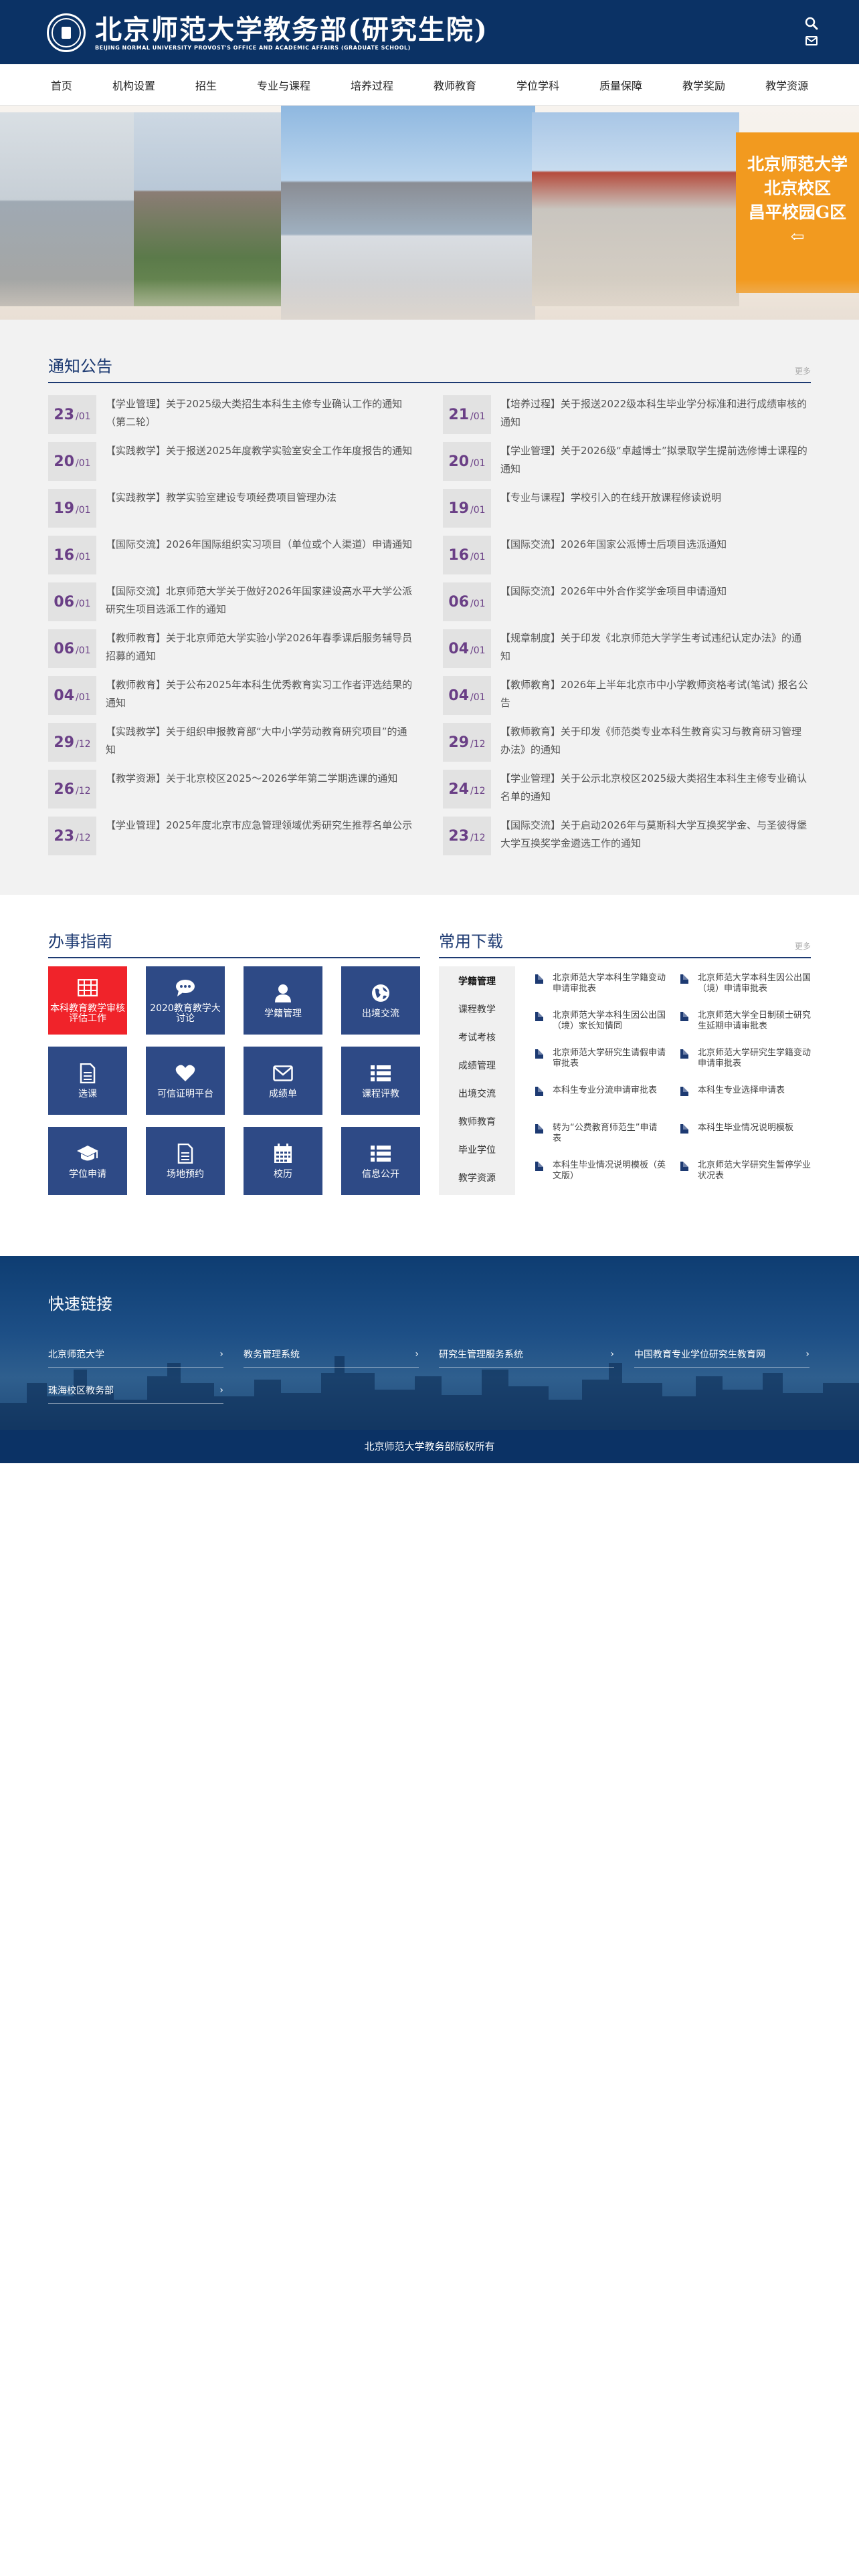  Describe the element at coordinates (655, 648) in the screenshot. I see `notice-title: 【规章制度】关于印发《北京师范大学学生考试违纪认定办法》的通知` at that location.